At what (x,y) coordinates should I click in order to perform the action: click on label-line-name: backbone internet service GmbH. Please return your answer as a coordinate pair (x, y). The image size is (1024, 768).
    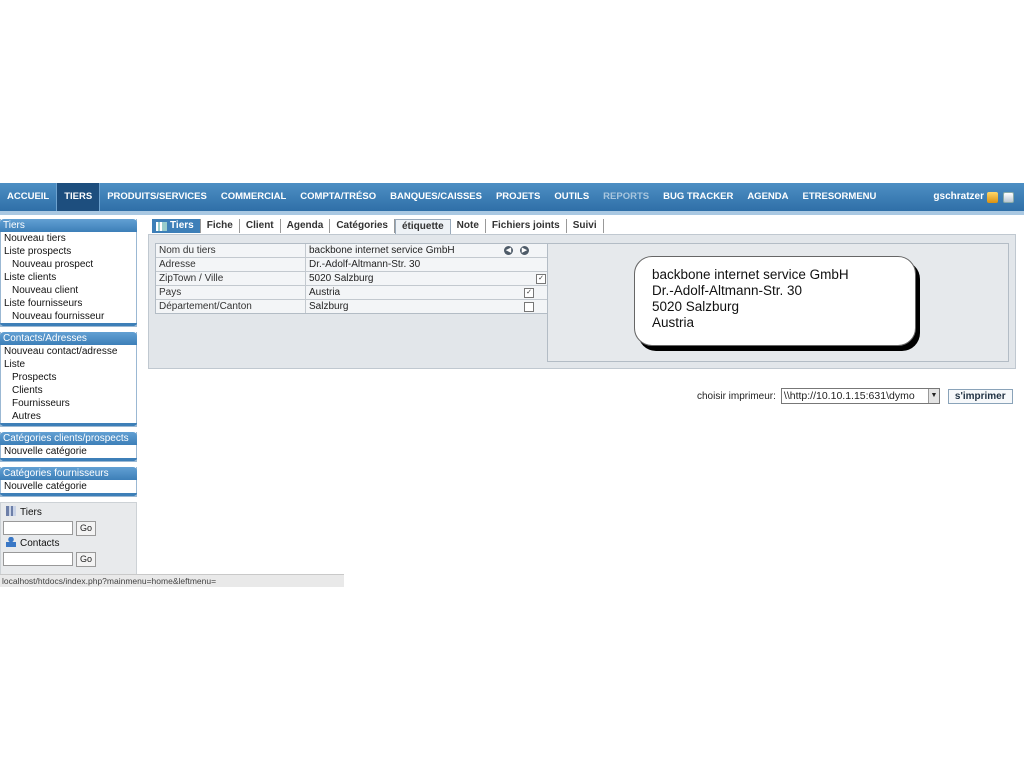
    Looking at the image, I should click on (750, 274).